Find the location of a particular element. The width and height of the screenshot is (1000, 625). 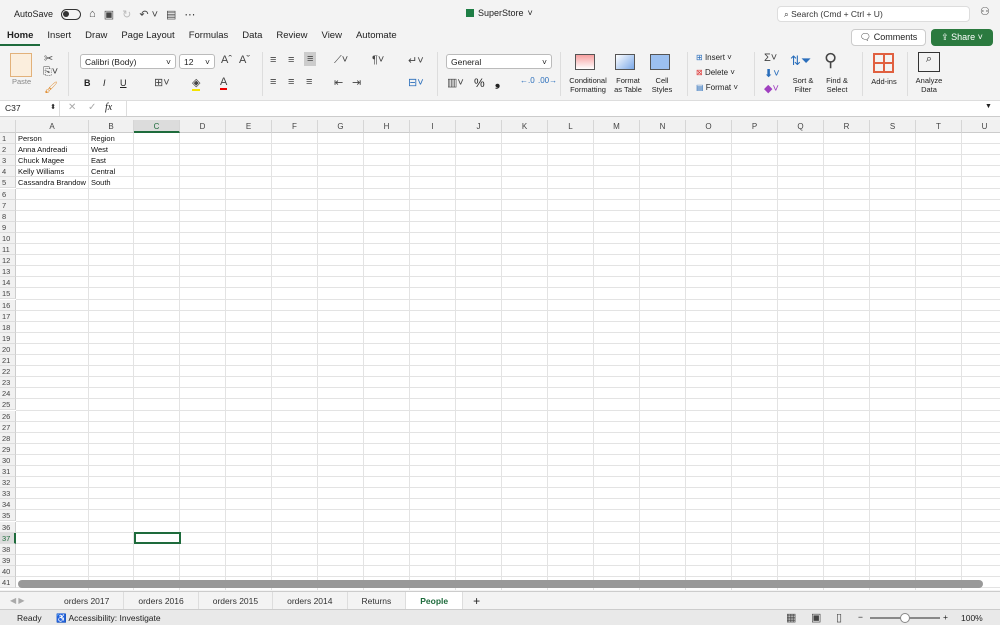

sheet-tab-orders-2017: orders 2017 is located at coordinates (87, 600).